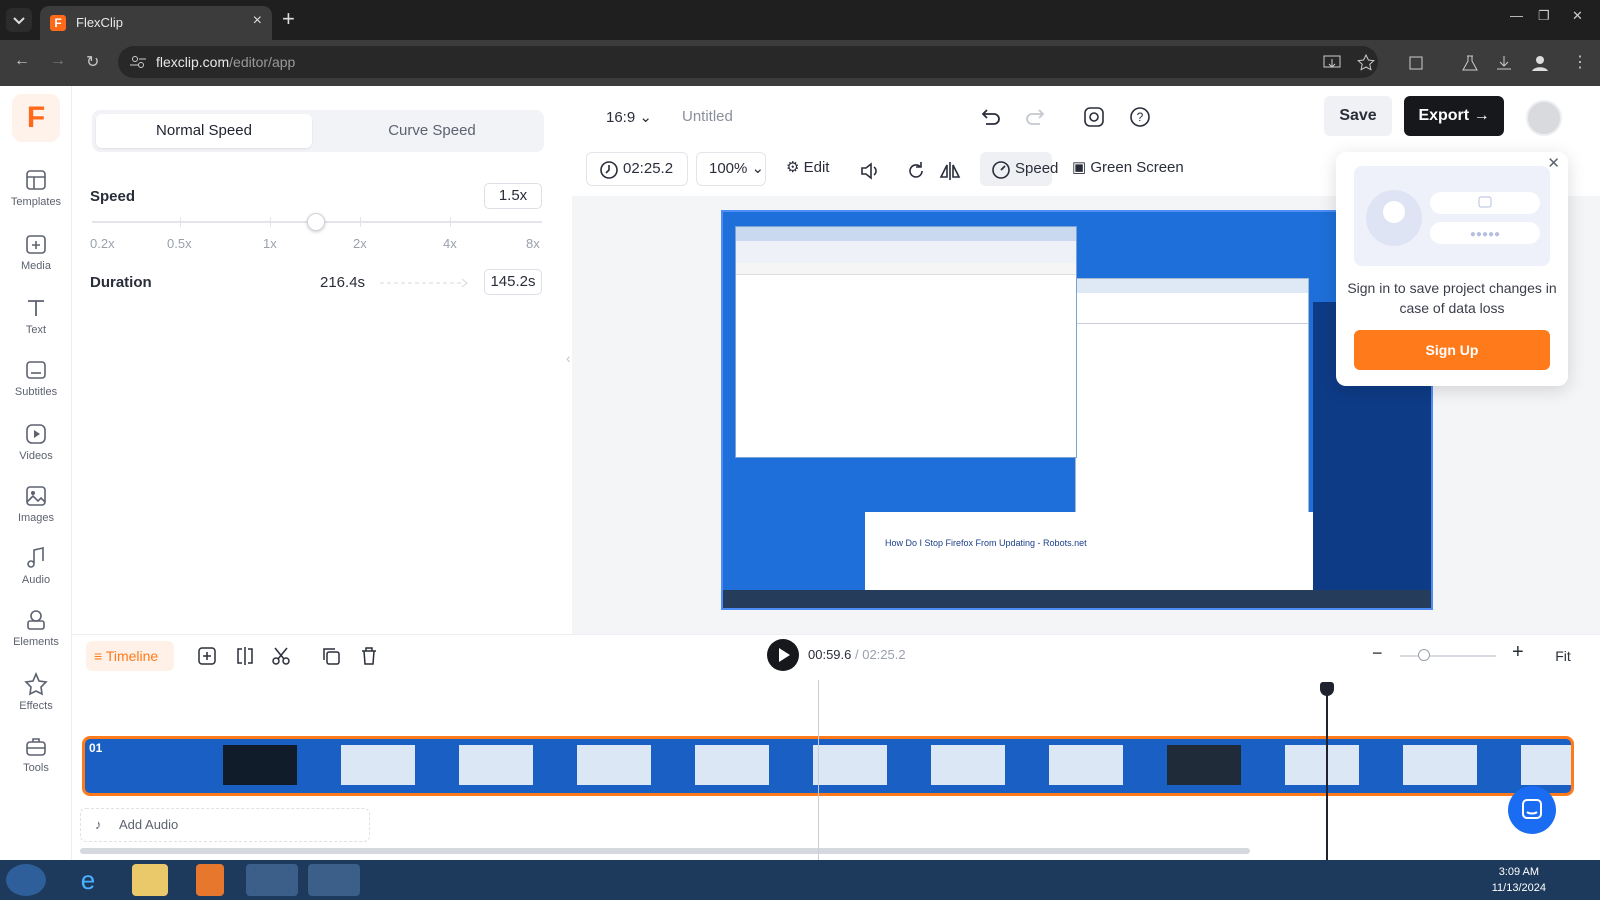  Describe the element at coordinates (916, 171) in the screenshot. I see `rotate-icon` at that location.